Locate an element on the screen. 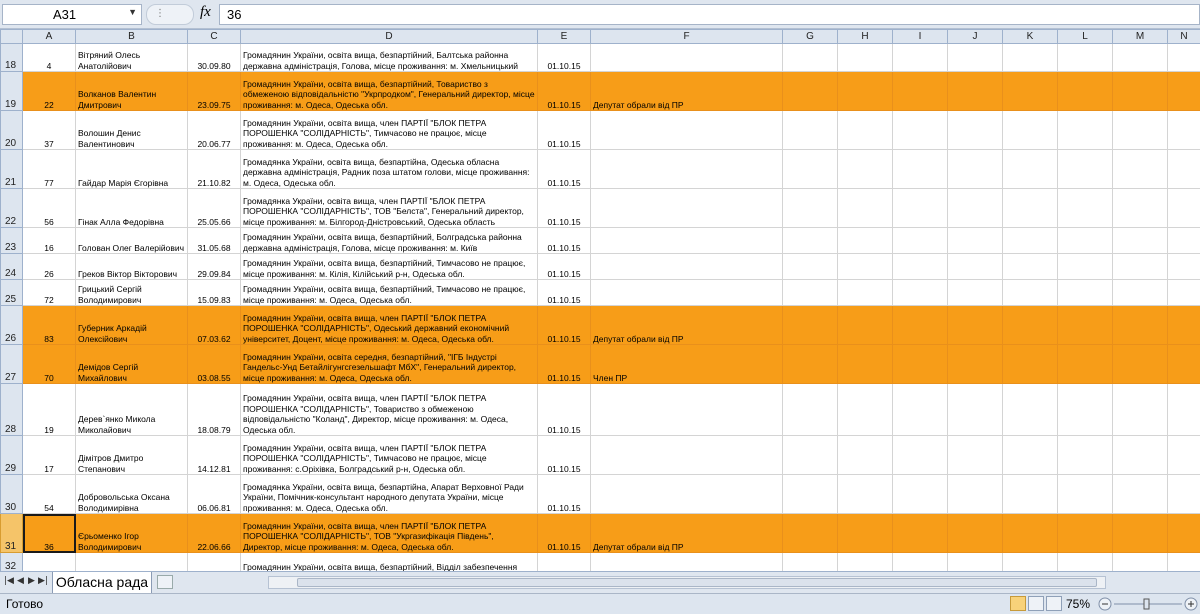  cell-c: 22.06.66 is located at coordinates (214, 533).